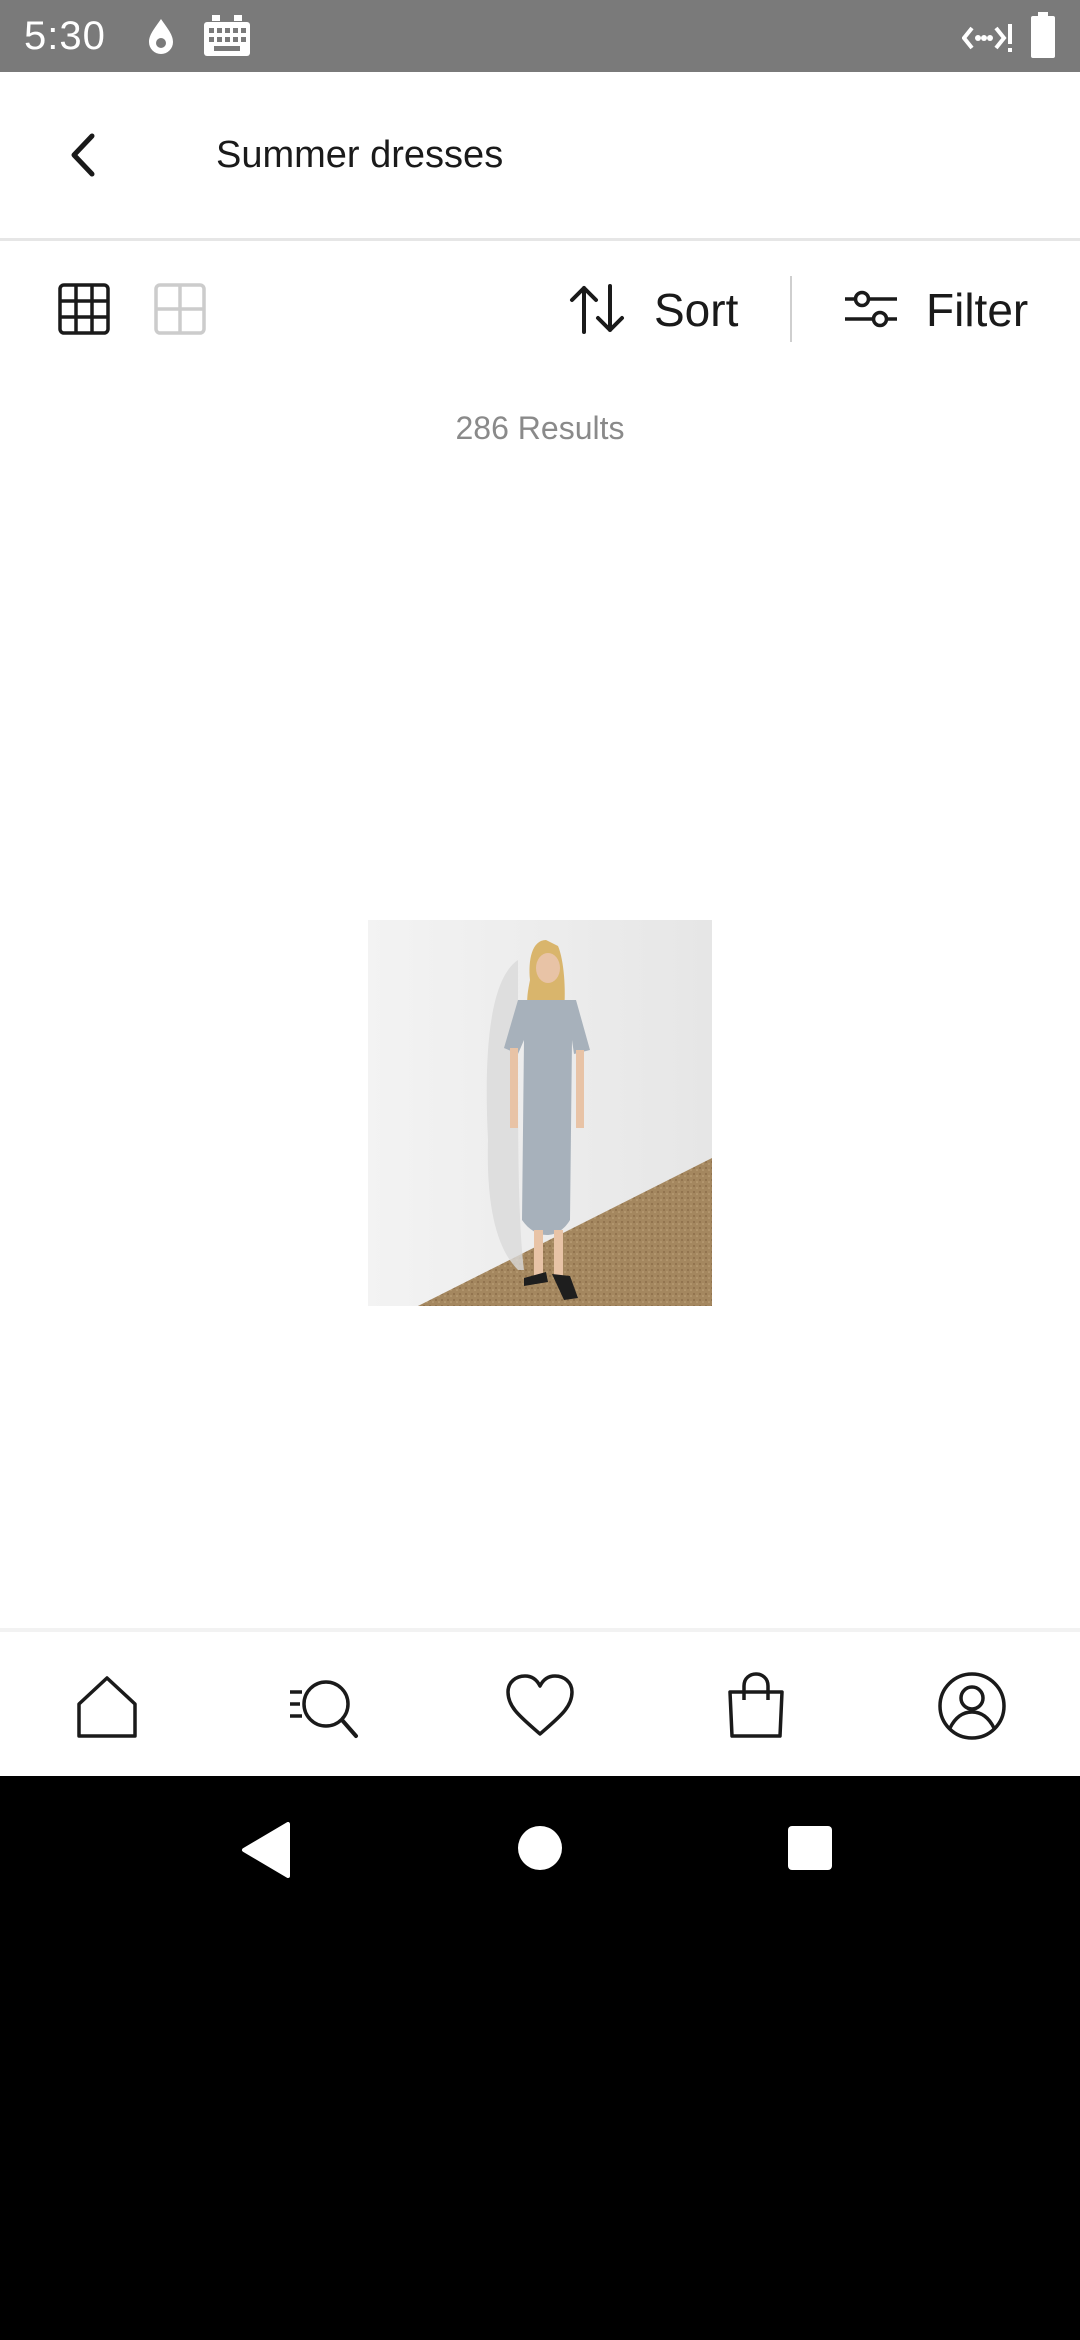 The height and width of the screenshot is (2340, 1080). I want to click on sort-label: Sort, so click(696, 310).